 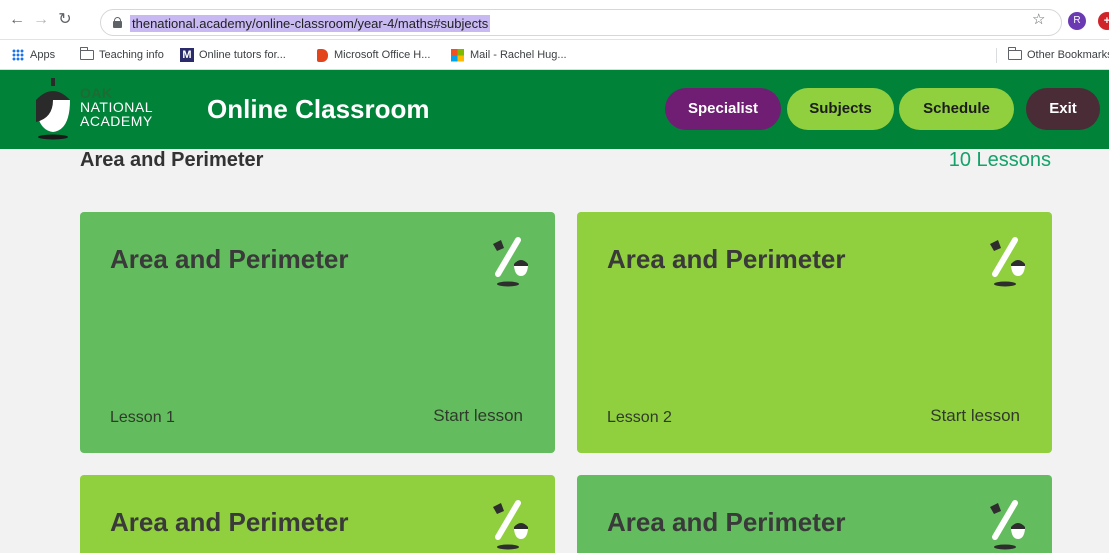 I want to click on reload-icon: ↻, so click(x=65, y=20).